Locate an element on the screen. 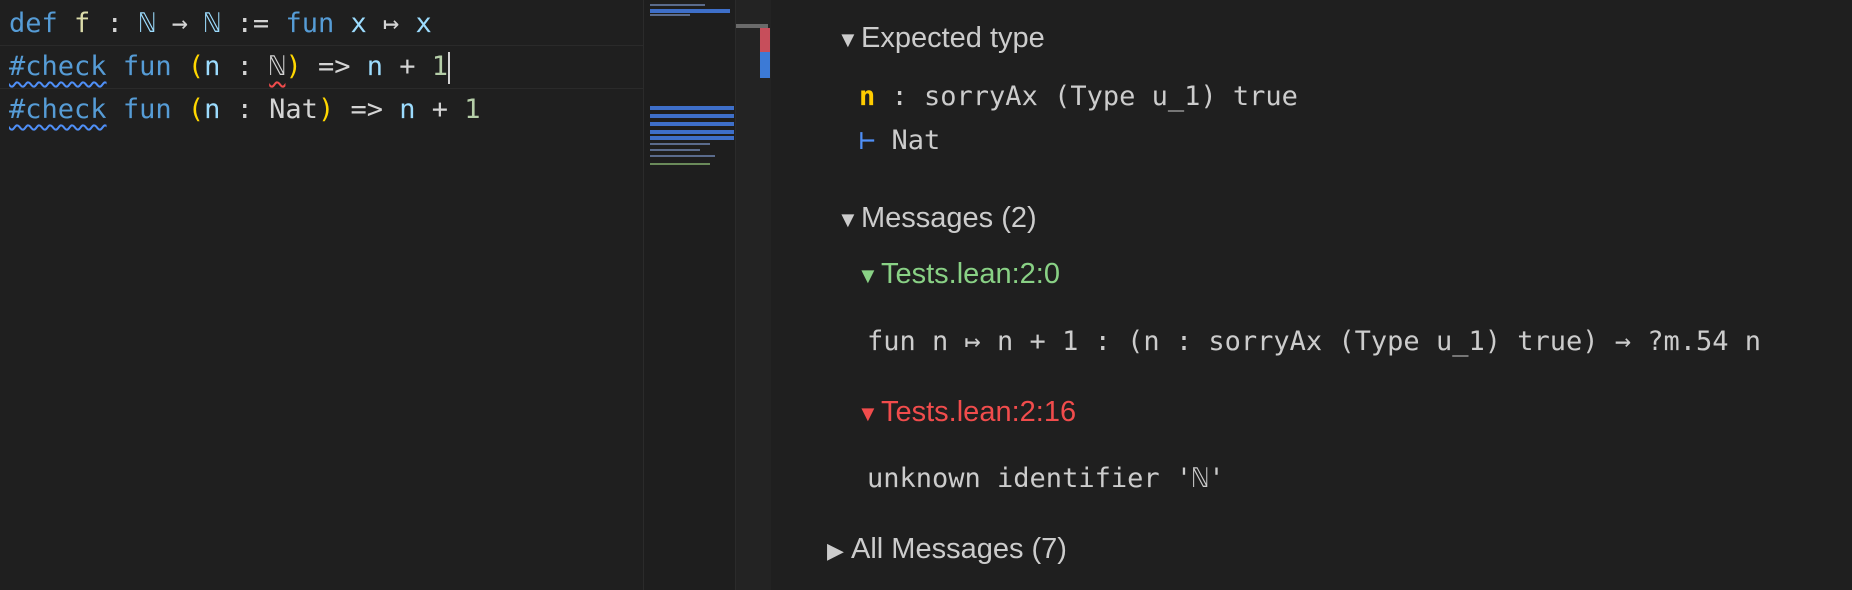 The width and height of the screenshot is (1852, 590). error-identifier: ℕ is located at coordinates (277, 66).